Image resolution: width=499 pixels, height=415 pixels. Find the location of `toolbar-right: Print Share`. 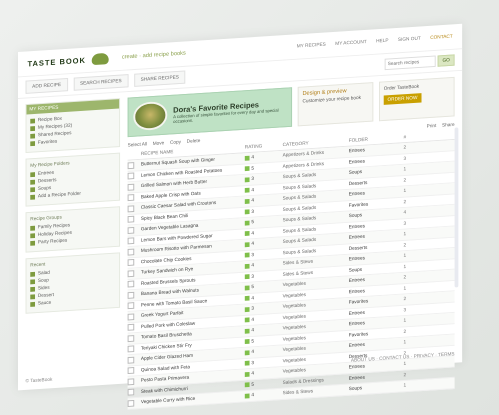

toolbar-right: Print Share is located at coordinates (441, 125).